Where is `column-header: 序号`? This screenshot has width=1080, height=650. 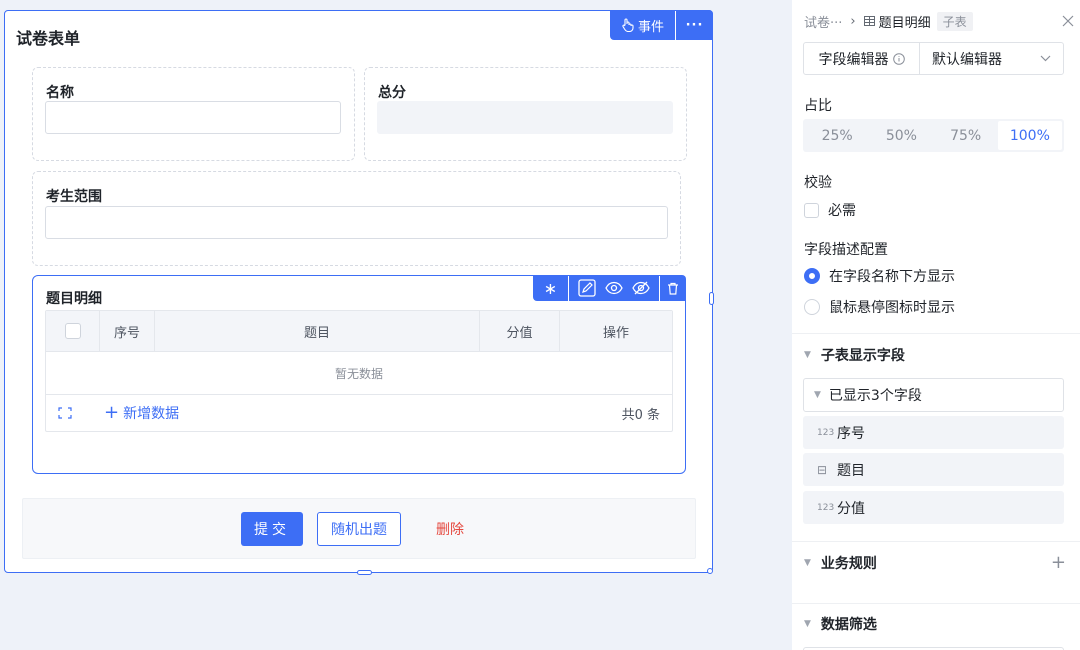 column-header: 序号 is located at coordinates (127, 331).